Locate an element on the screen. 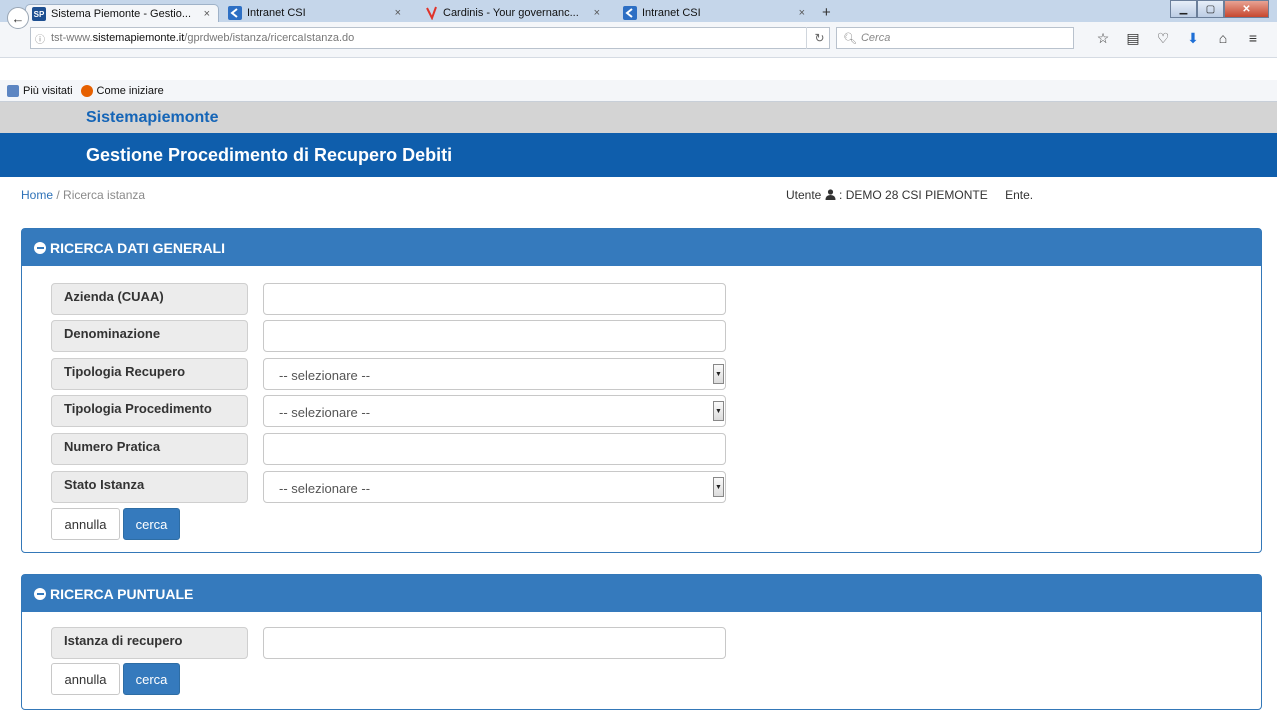  site-header: Sistemapiemonte is located at coordinates (638, 117).